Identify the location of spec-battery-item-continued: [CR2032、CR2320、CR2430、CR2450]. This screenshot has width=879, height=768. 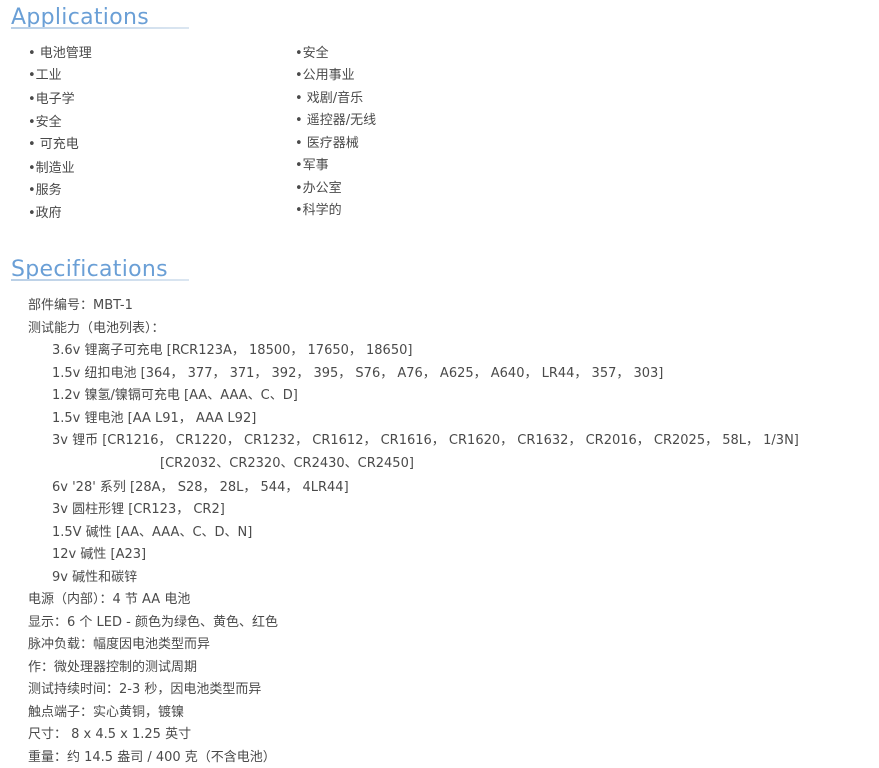
(287, 463).